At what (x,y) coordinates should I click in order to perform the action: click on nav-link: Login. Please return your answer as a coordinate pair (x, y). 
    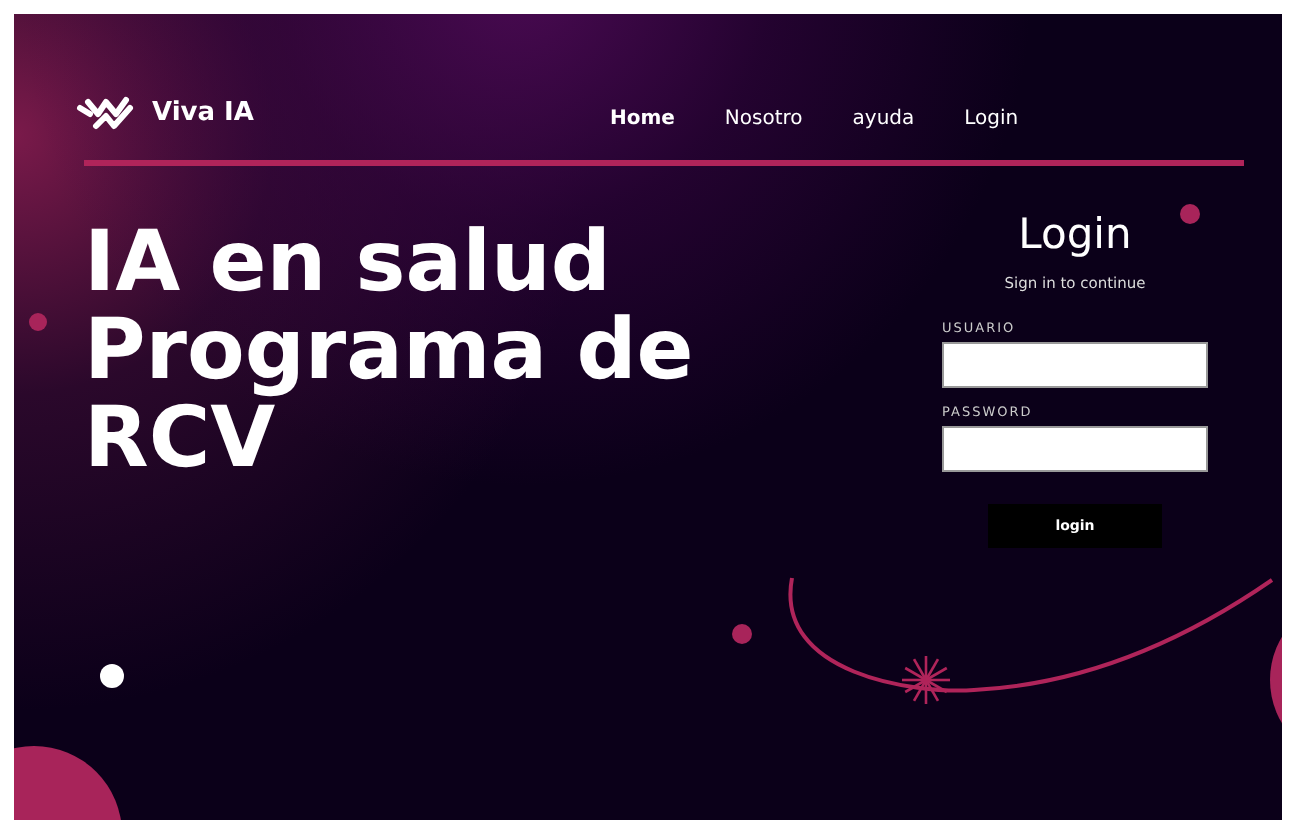
    Looking at the image, I should click on (991, 119).